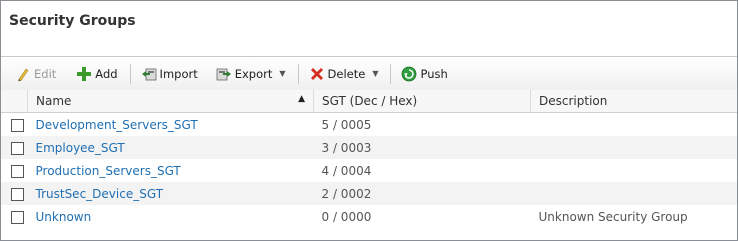 Image resolution: width=738 pixels, height=241 pixels. I want to click on toolbar: Edit Add Import Export ▼ Delete ▼ Push, so click(369, 73).